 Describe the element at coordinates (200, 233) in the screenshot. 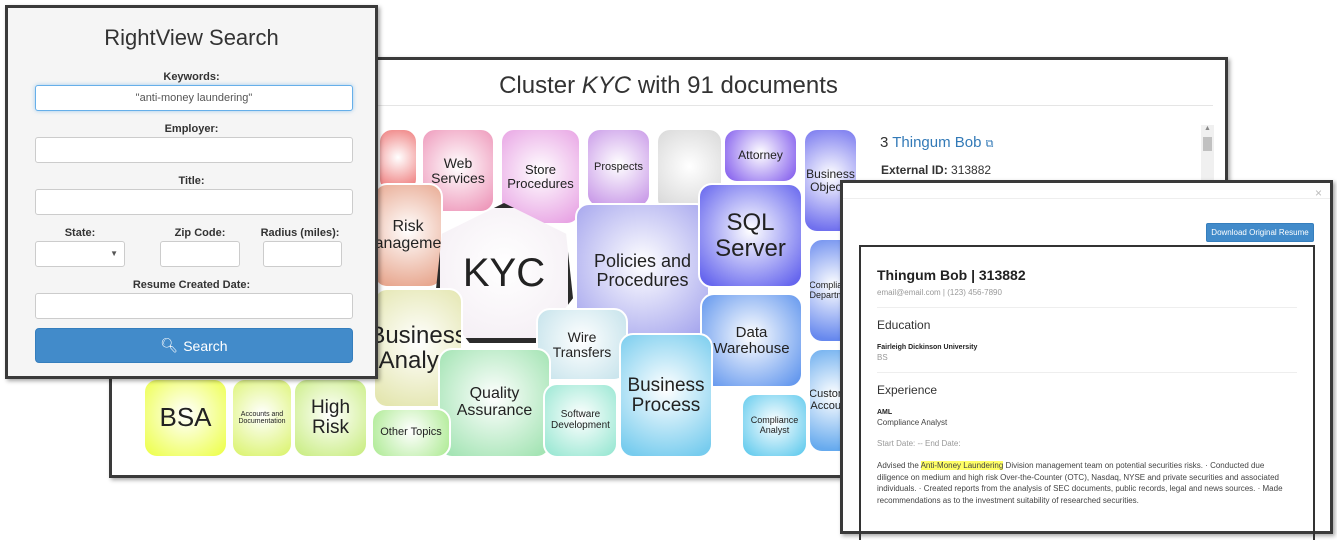

I see `zip-label: Zip Code:` at that location.